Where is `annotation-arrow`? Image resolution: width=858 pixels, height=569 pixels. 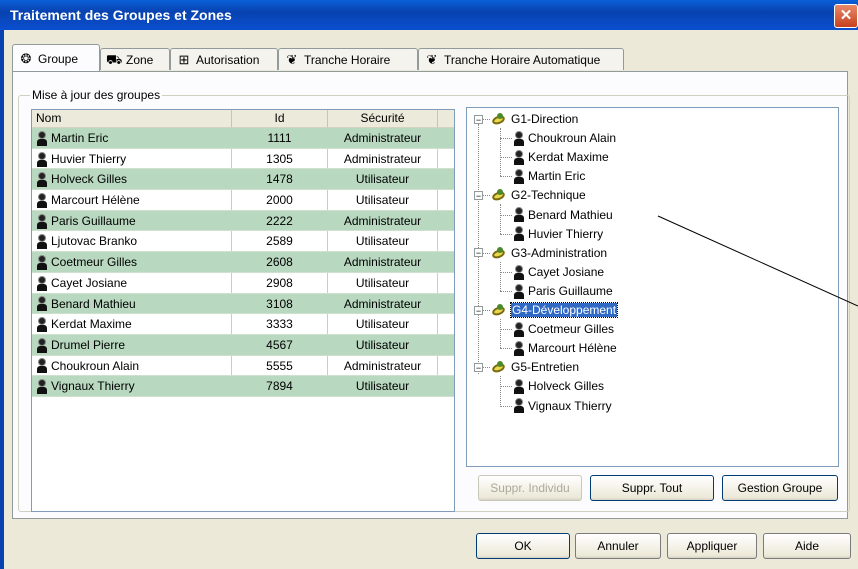
annotation-arrow is located at coordinates (757, 261).